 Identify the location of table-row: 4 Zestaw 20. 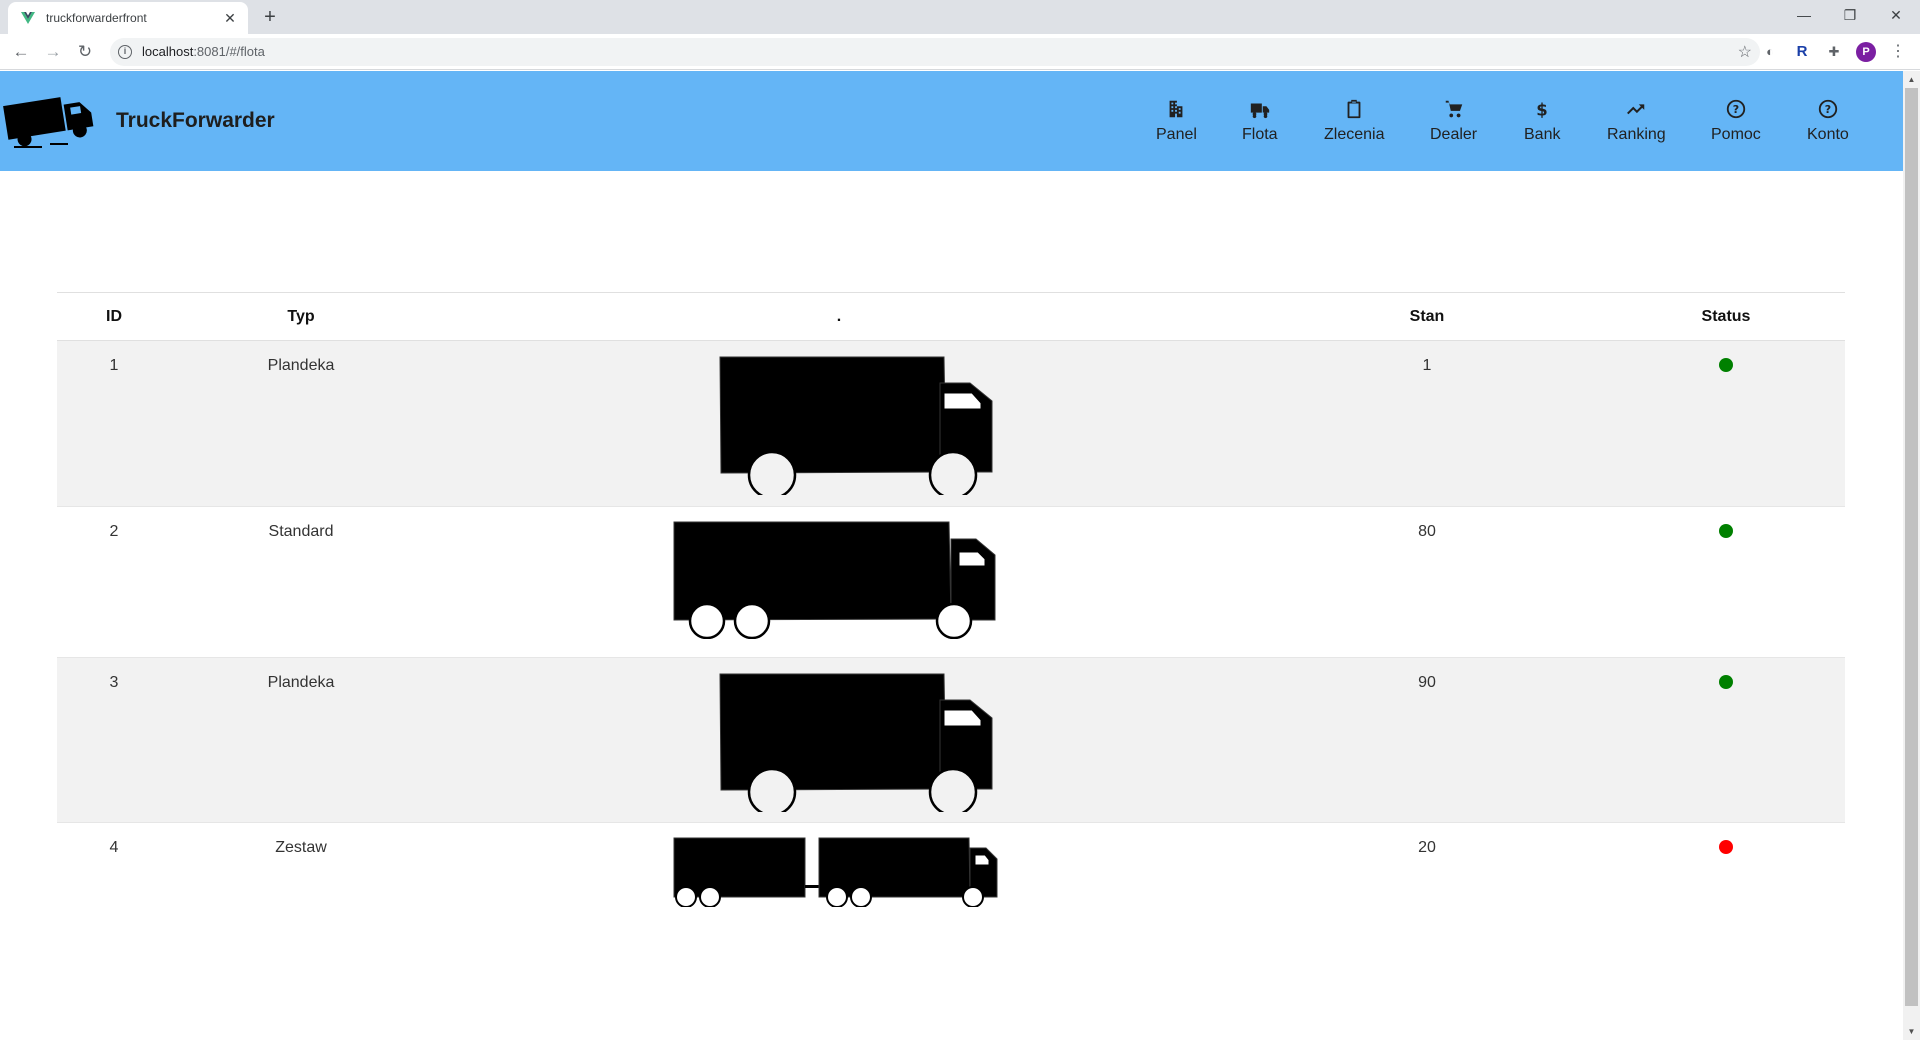
(951, 873).